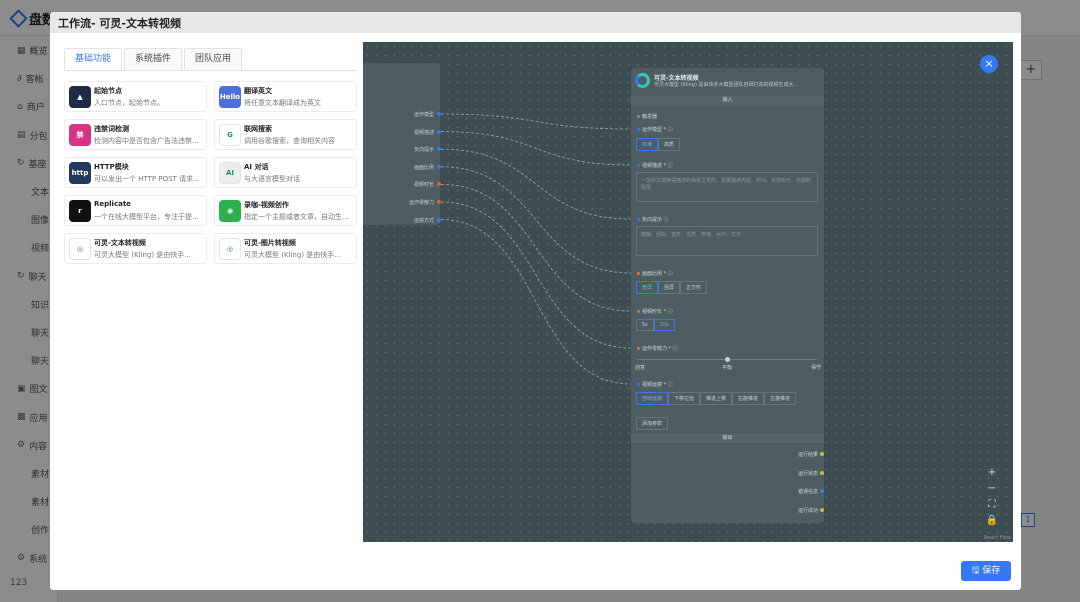  I want to click on camera-options: 自动运镜 下移拉远 推进上移 右旋推进 左旋推进, so click(716, 398).